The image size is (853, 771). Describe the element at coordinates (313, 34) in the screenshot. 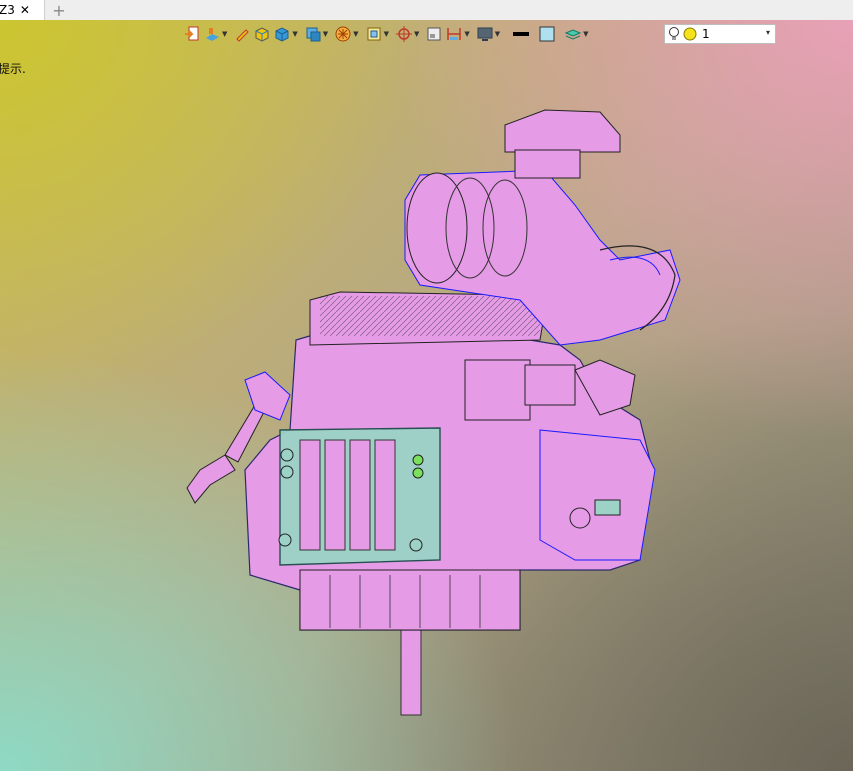

I see `view-cube-icon` at that location.